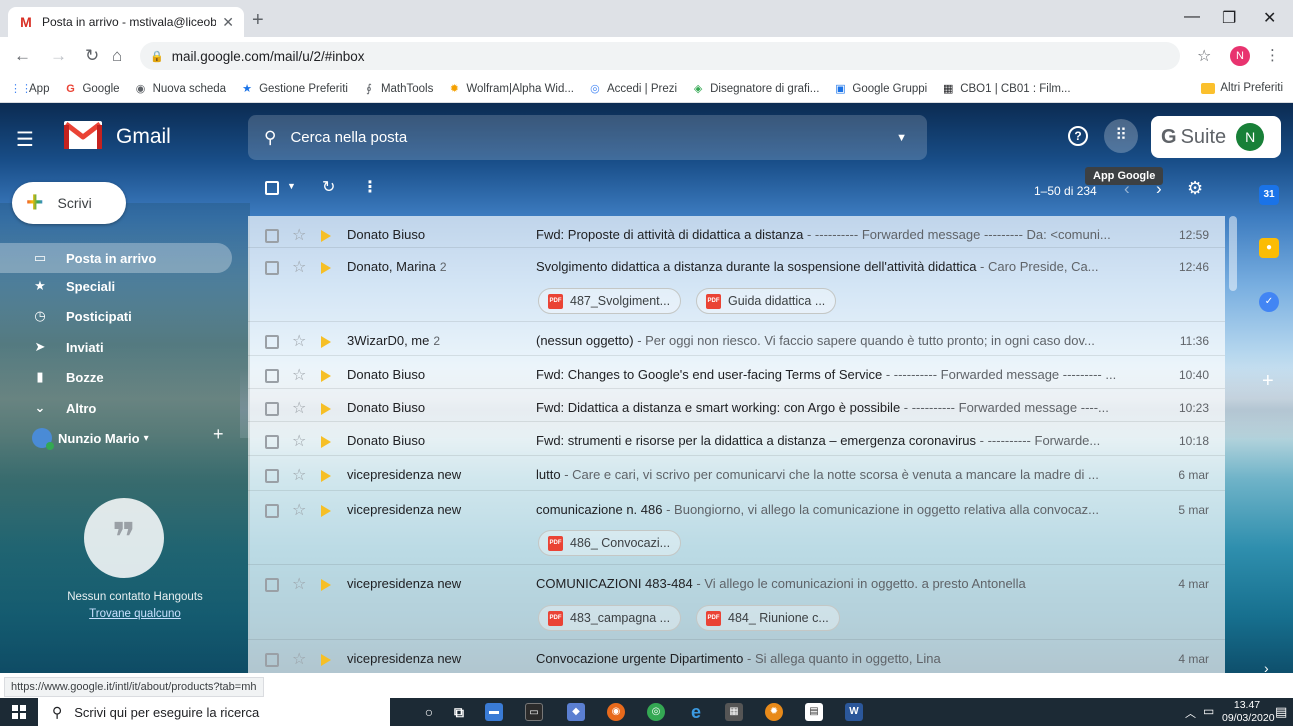 Image resolution: width=1293 pixels, height=726 pixels. Describe the element at coordinates (901, 138) in the screenshot. I see `search-options-icon: ▼` at that location.